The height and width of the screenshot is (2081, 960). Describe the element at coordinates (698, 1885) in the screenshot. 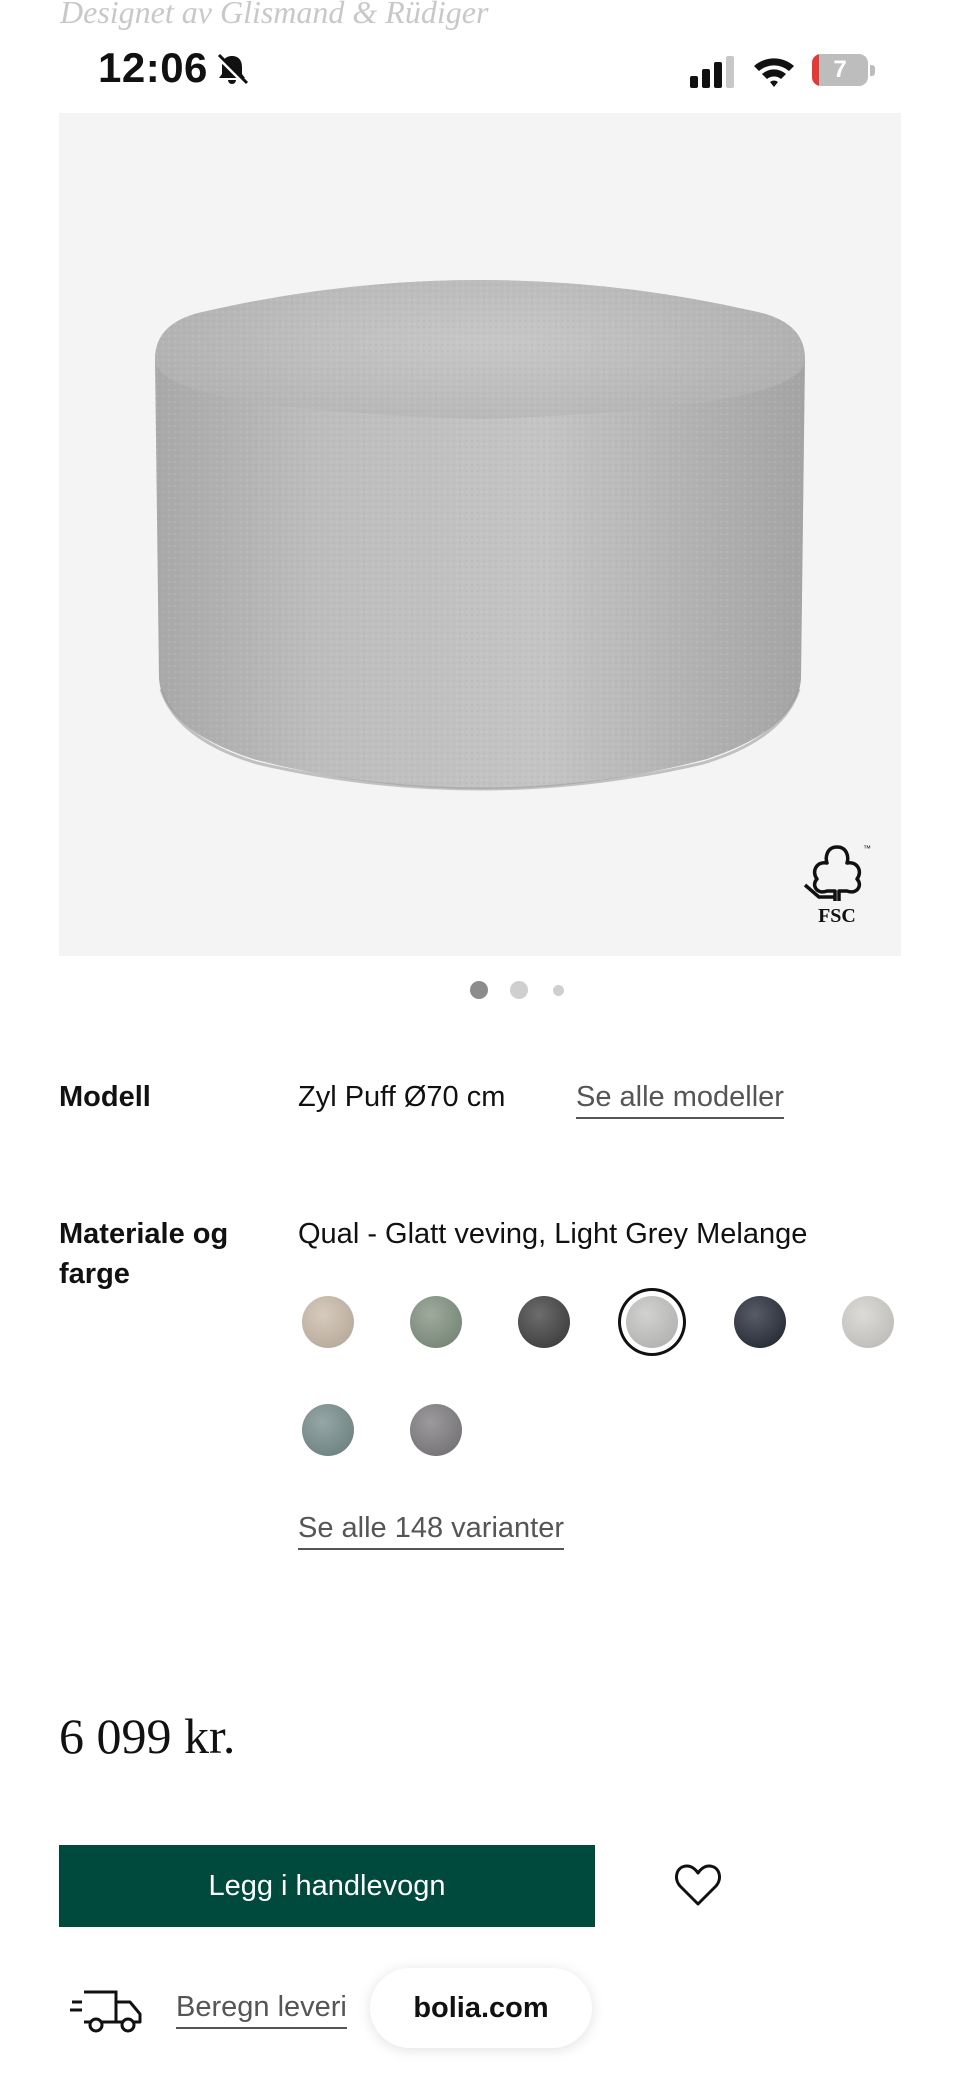

I see `heart-icon` at that location.